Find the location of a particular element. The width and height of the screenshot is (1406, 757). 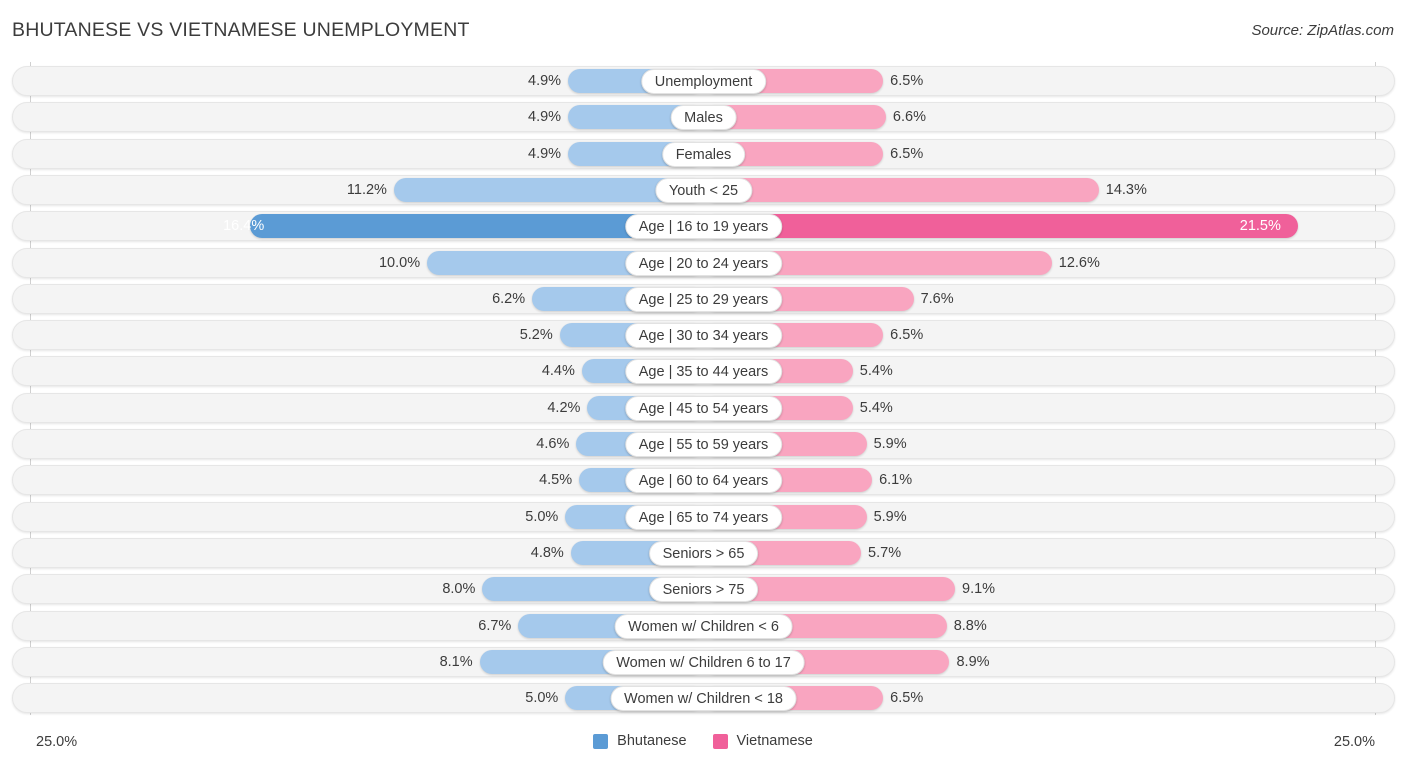

row-category-label: Youth < 25 is located at coordinates (703, 190).